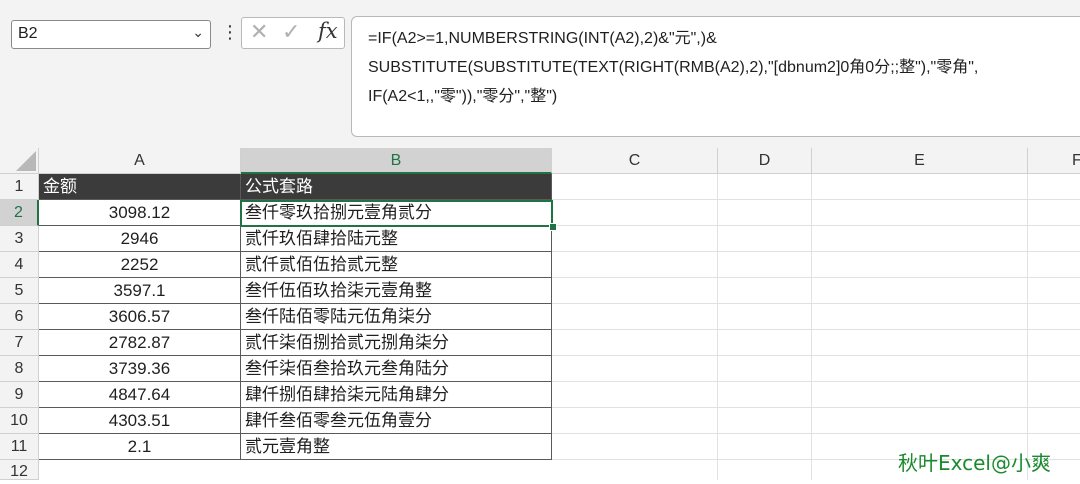  Describe the element at coordinates (396, 317) in the screenshot. I see `cell-b6: 叁仟陆佰零陆元伍角柒分` at that location.